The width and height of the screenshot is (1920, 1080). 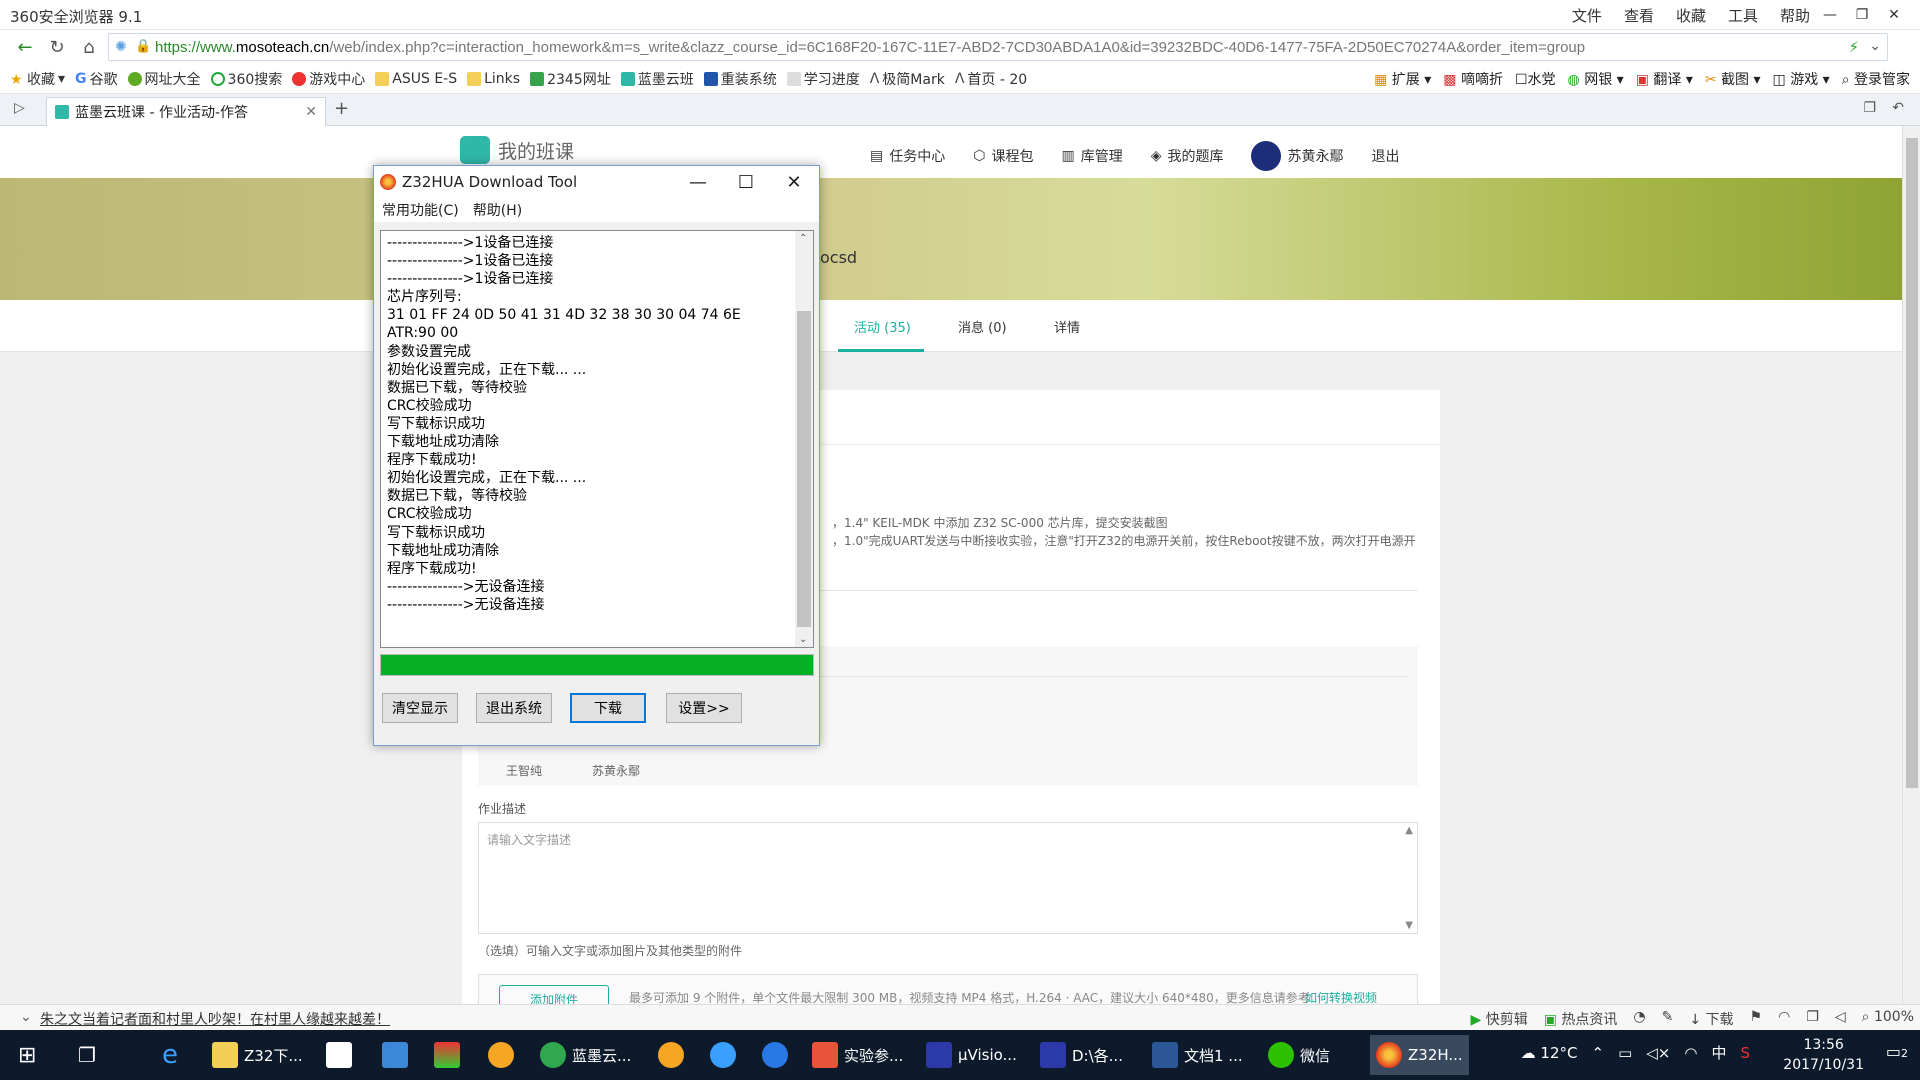 What do you see at coordinates (1473, 79) in the screenshot?
I see `didizhe-button: ▩ 嘀嘀折` at bounding box center [1473, 79].